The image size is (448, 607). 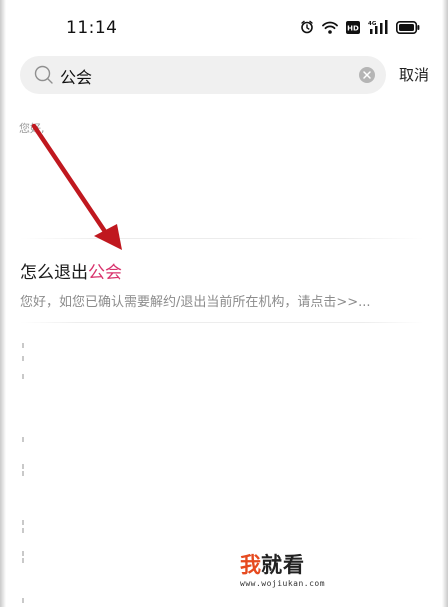 What do you see at coordinates (108, 237) in the screenshot?
I see `arrow-head` at bounding box center [108, 237].